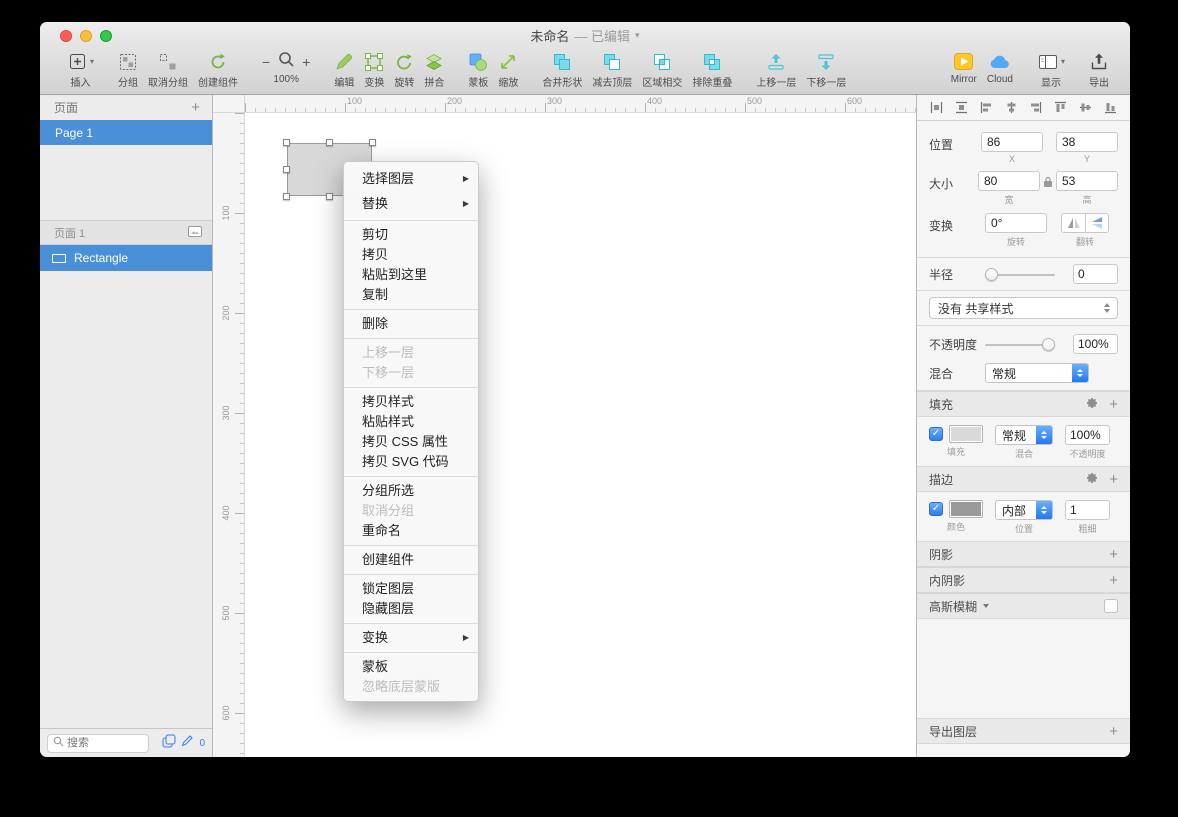 This screenshot has height=817, width=1178. I want to click on layer-search, so click(98, 743).